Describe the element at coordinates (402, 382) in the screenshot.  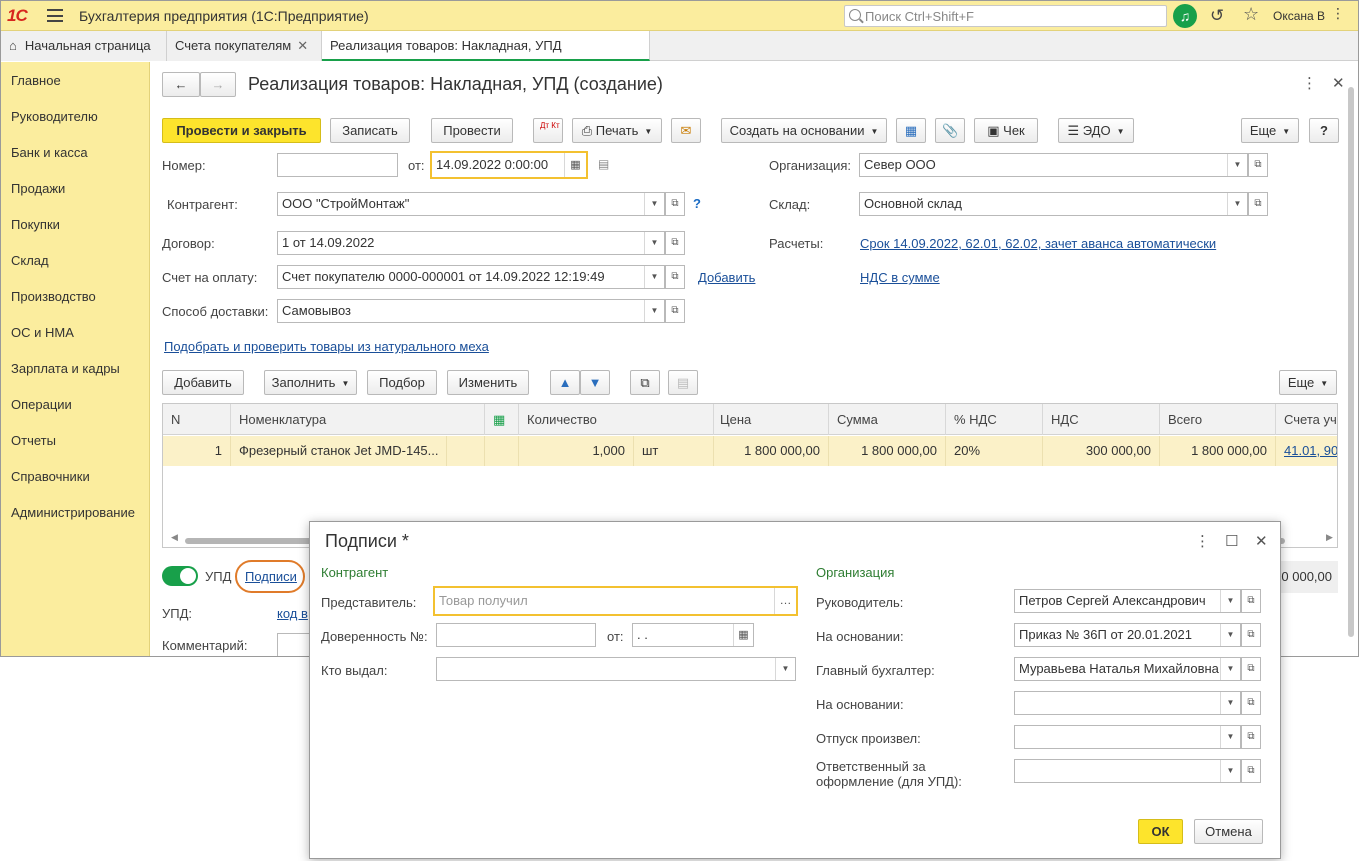
I see `pick-button: Подбор` at that location.